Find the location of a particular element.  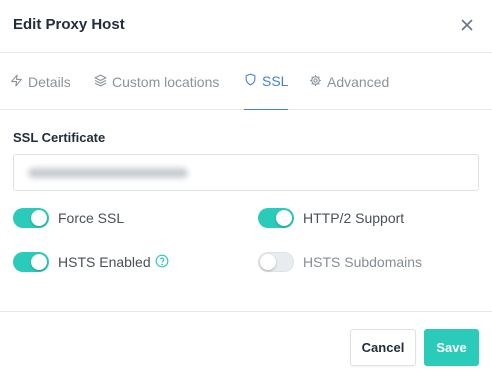

hsts-subdomains-label: HSTS Subdomains is located at coordinates (363, 262).